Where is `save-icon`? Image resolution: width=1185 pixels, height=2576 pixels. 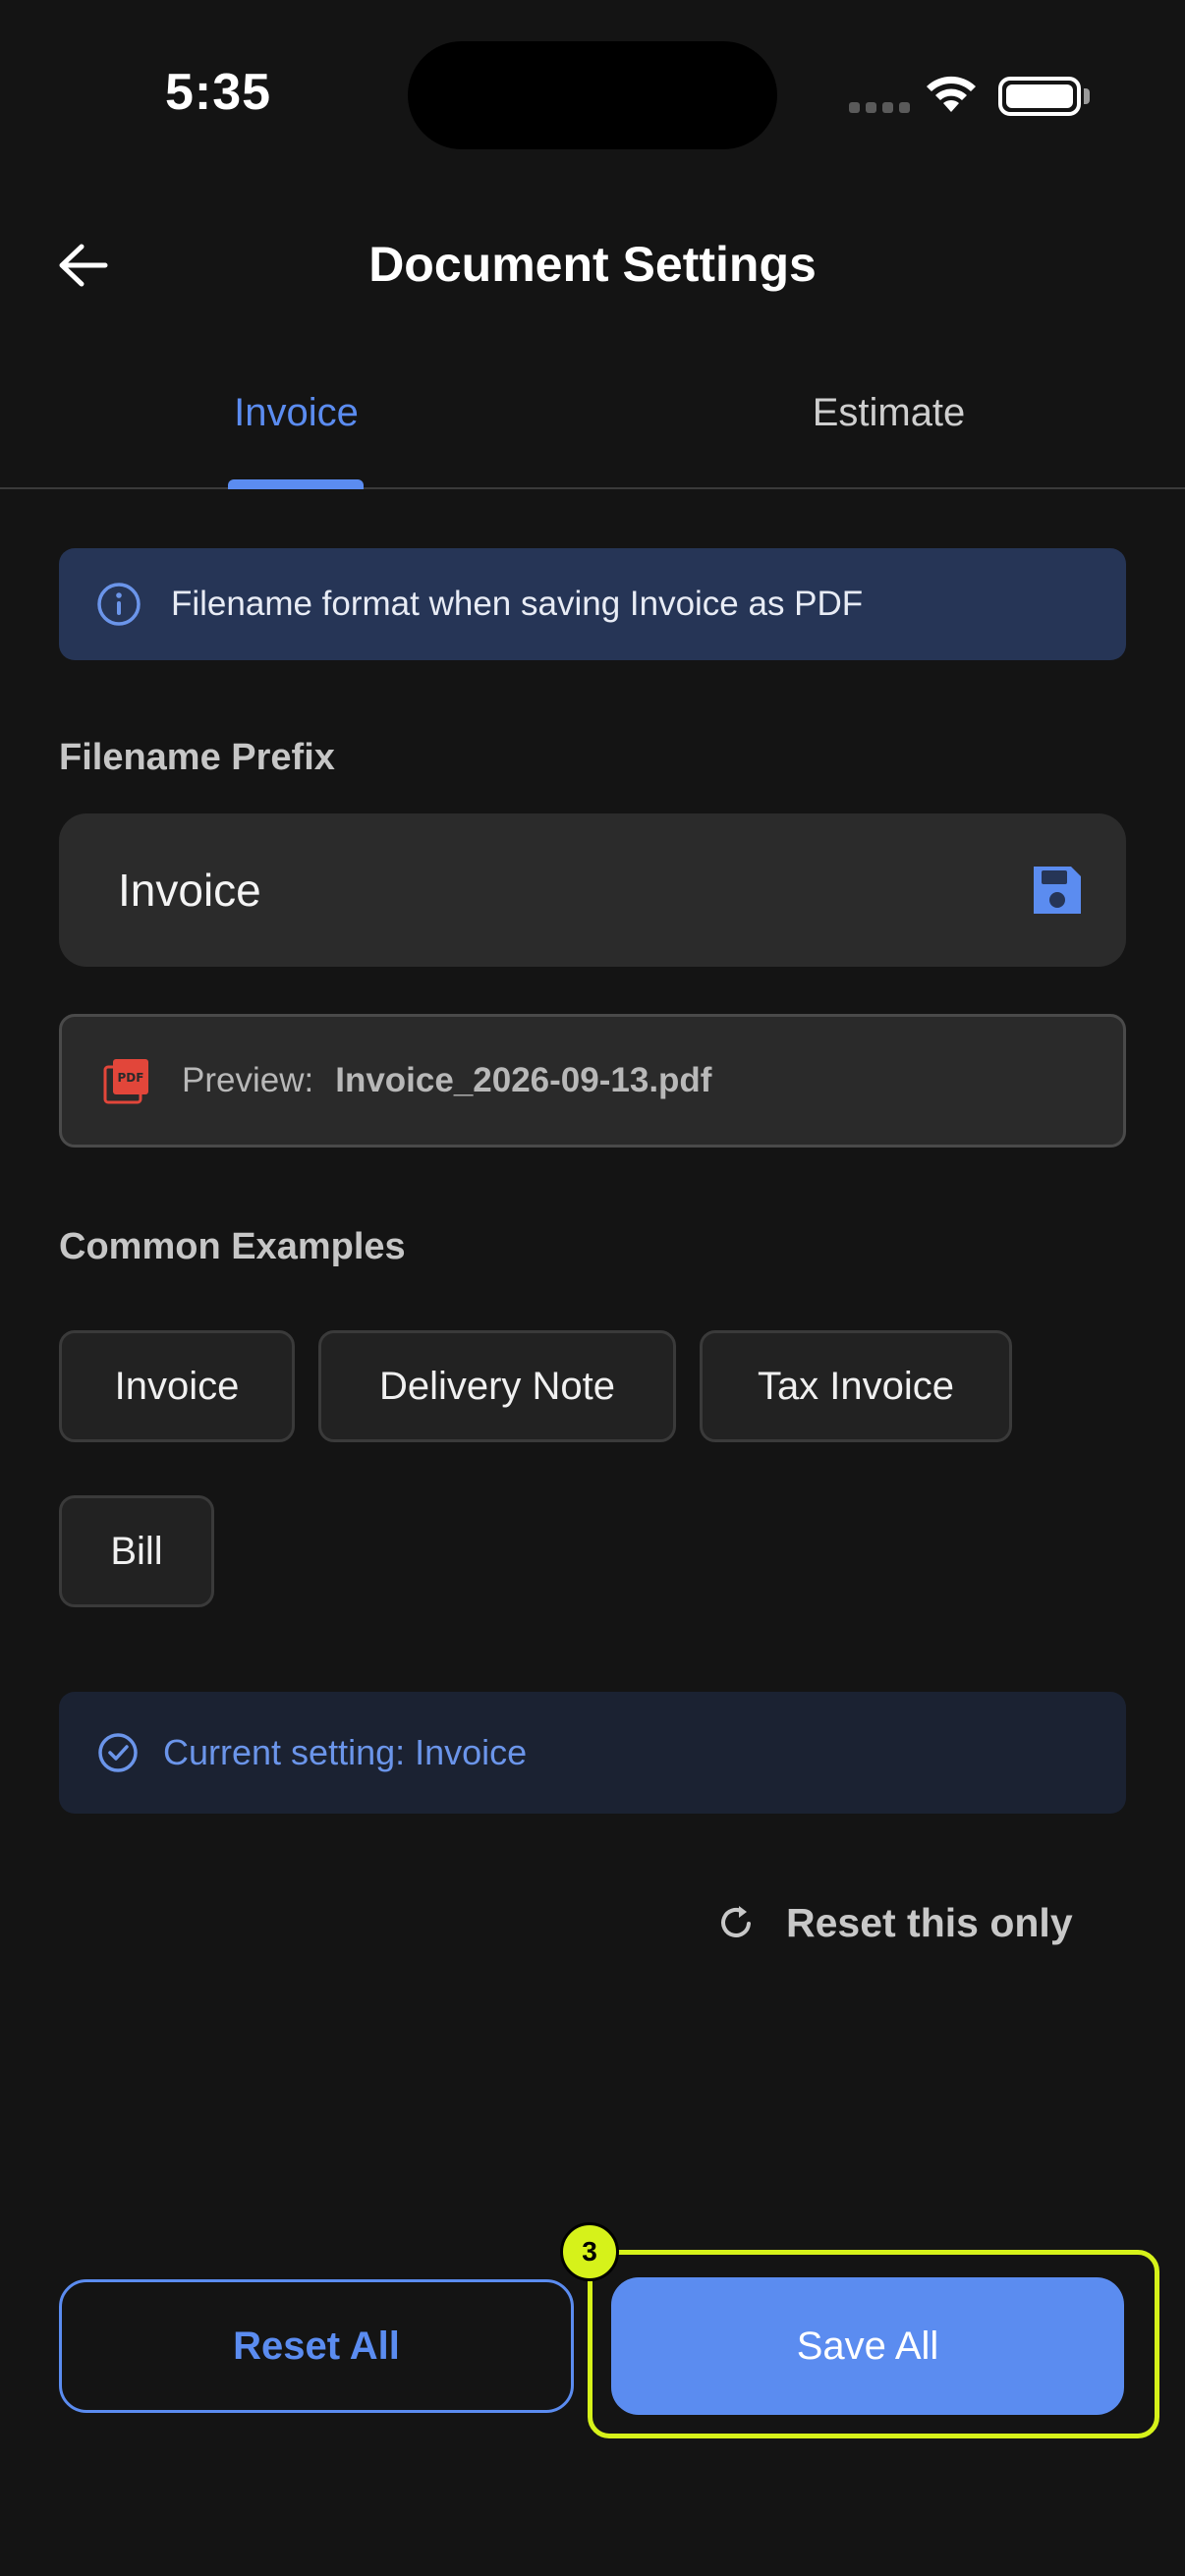 save-icon is located at coordinates (1057, 890).